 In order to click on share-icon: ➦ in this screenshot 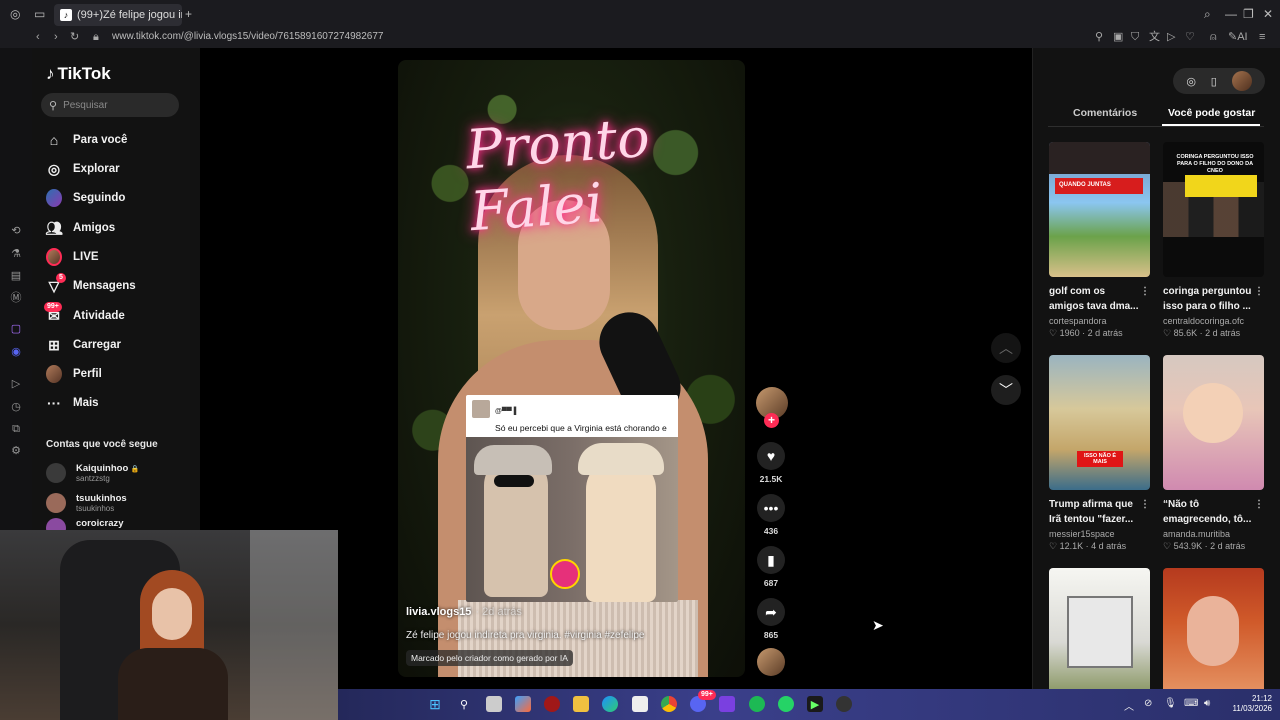, I will do `click(771, 612)`.